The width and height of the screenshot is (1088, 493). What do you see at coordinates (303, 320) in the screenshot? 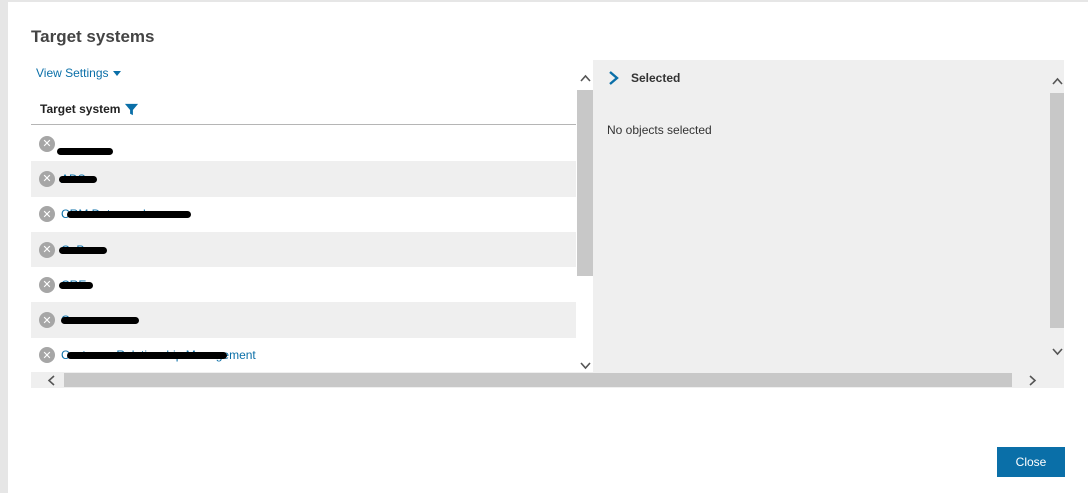
I see `list-item: ✕ C` at bounding box center [303, 320].